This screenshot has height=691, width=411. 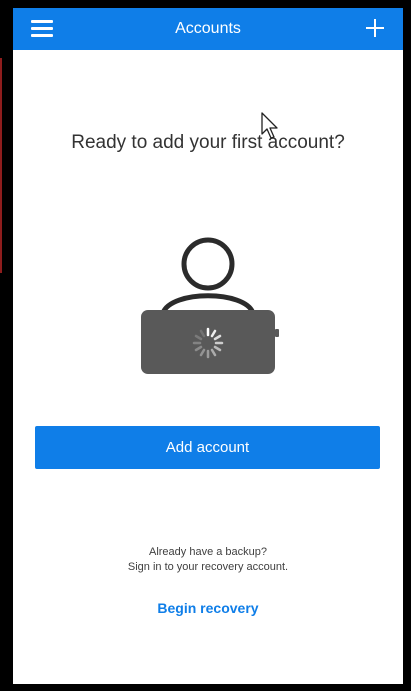 What do you see at coordinates (208, 552) in the screenshot?
I see `backup-message-line-1: Already have a backup?` at bounding box center [208, 552].